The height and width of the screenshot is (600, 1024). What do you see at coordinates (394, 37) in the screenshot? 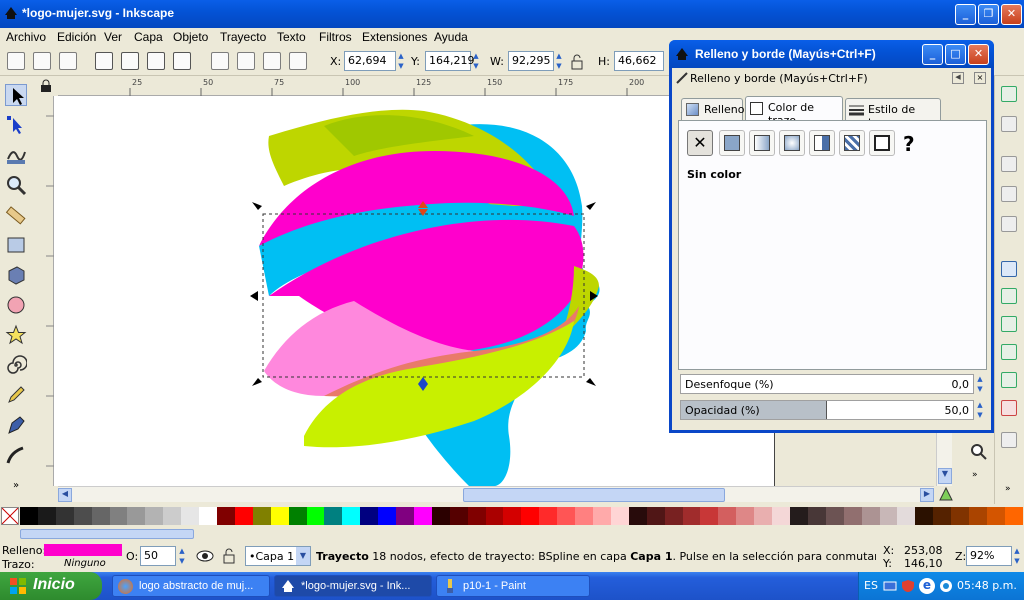
I see `menu-extensiones: Extensiones` at bounding box center [394, 37].